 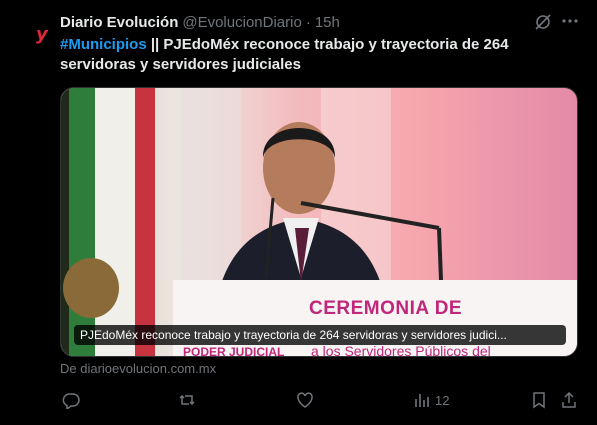 What do you see at coordinates (44, 35) in the screenshot?
I see `avatar: y` at bounding box center [44, 35].